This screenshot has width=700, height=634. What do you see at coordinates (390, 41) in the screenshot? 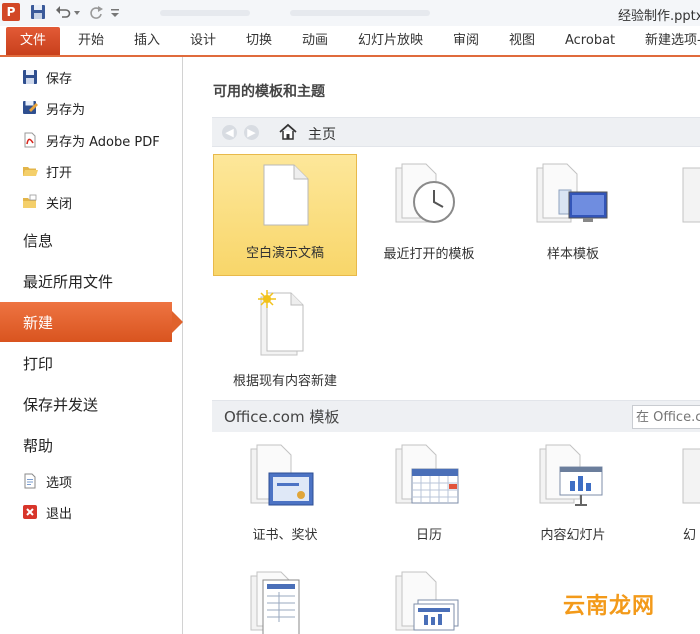
I see `tab-slideshow: 幻灯片放映` at bounding box center [390, 41].